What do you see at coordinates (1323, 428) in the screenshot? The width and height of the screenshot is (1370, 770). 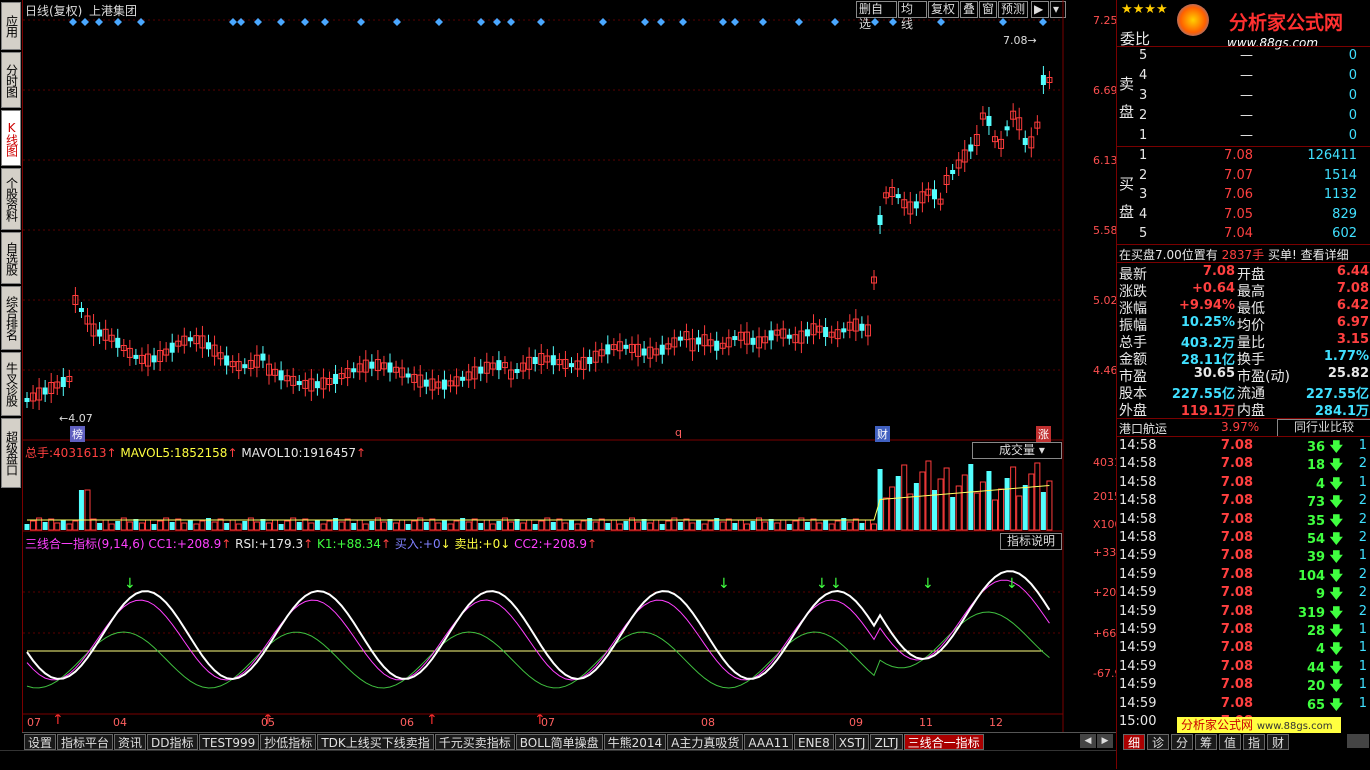 I see `industry-compare-button: 同行业比较` at bounding box center [1323, 428].